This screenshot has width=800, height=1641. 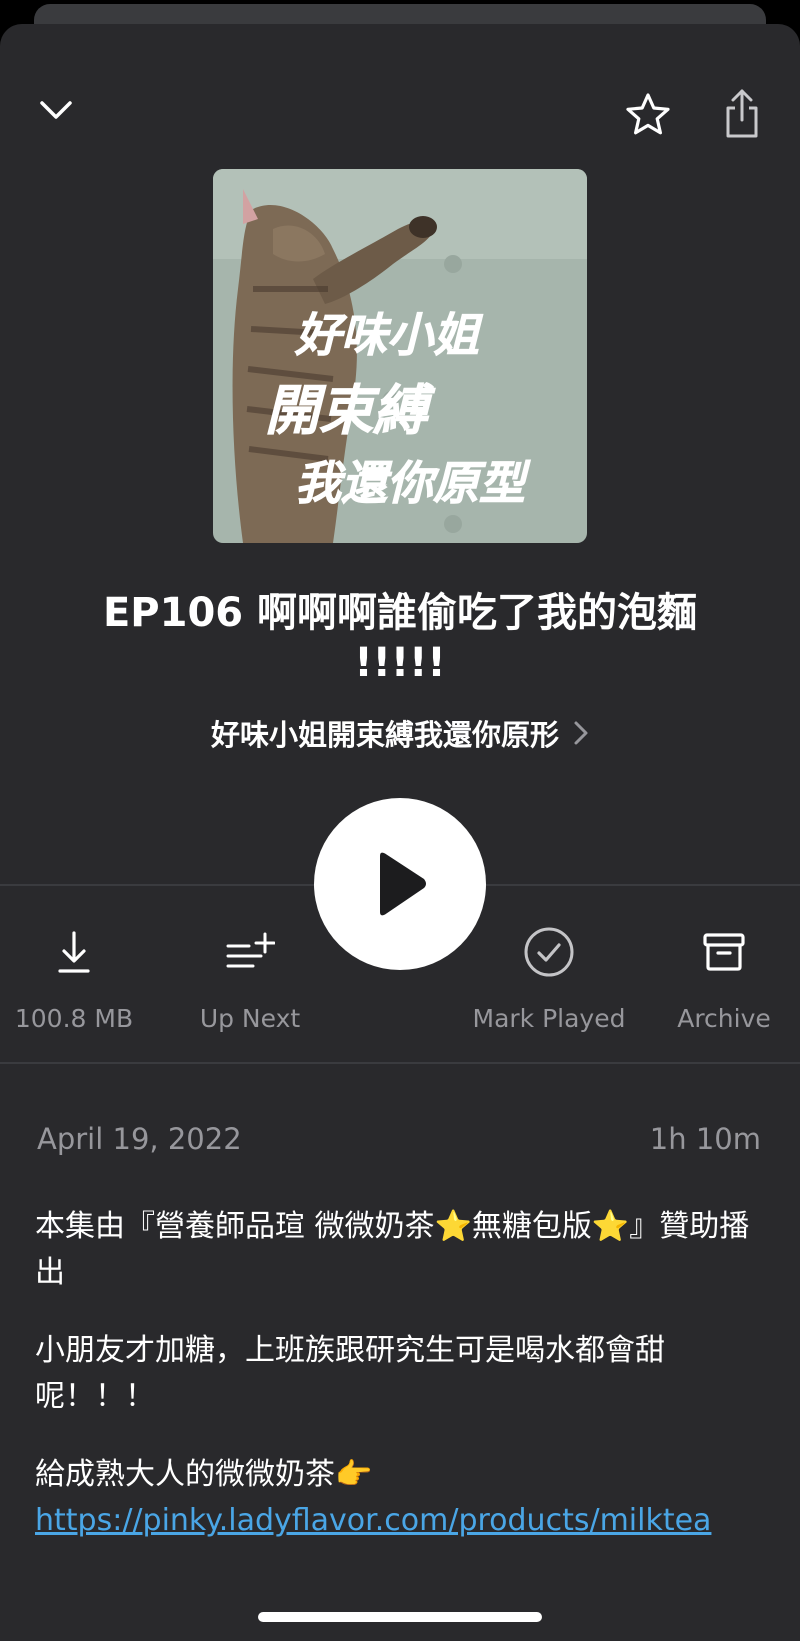 I want to click on star-button, so click(x=648, y=114).